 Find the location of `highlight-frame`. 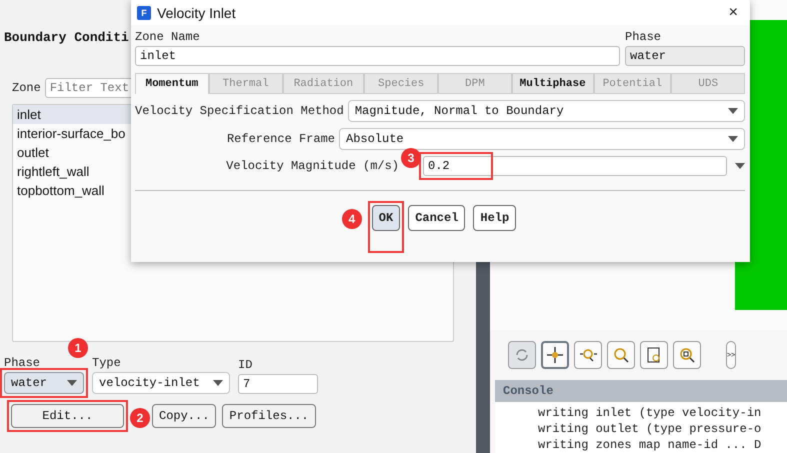

highlight-frame is located at coordinates (386, 227).